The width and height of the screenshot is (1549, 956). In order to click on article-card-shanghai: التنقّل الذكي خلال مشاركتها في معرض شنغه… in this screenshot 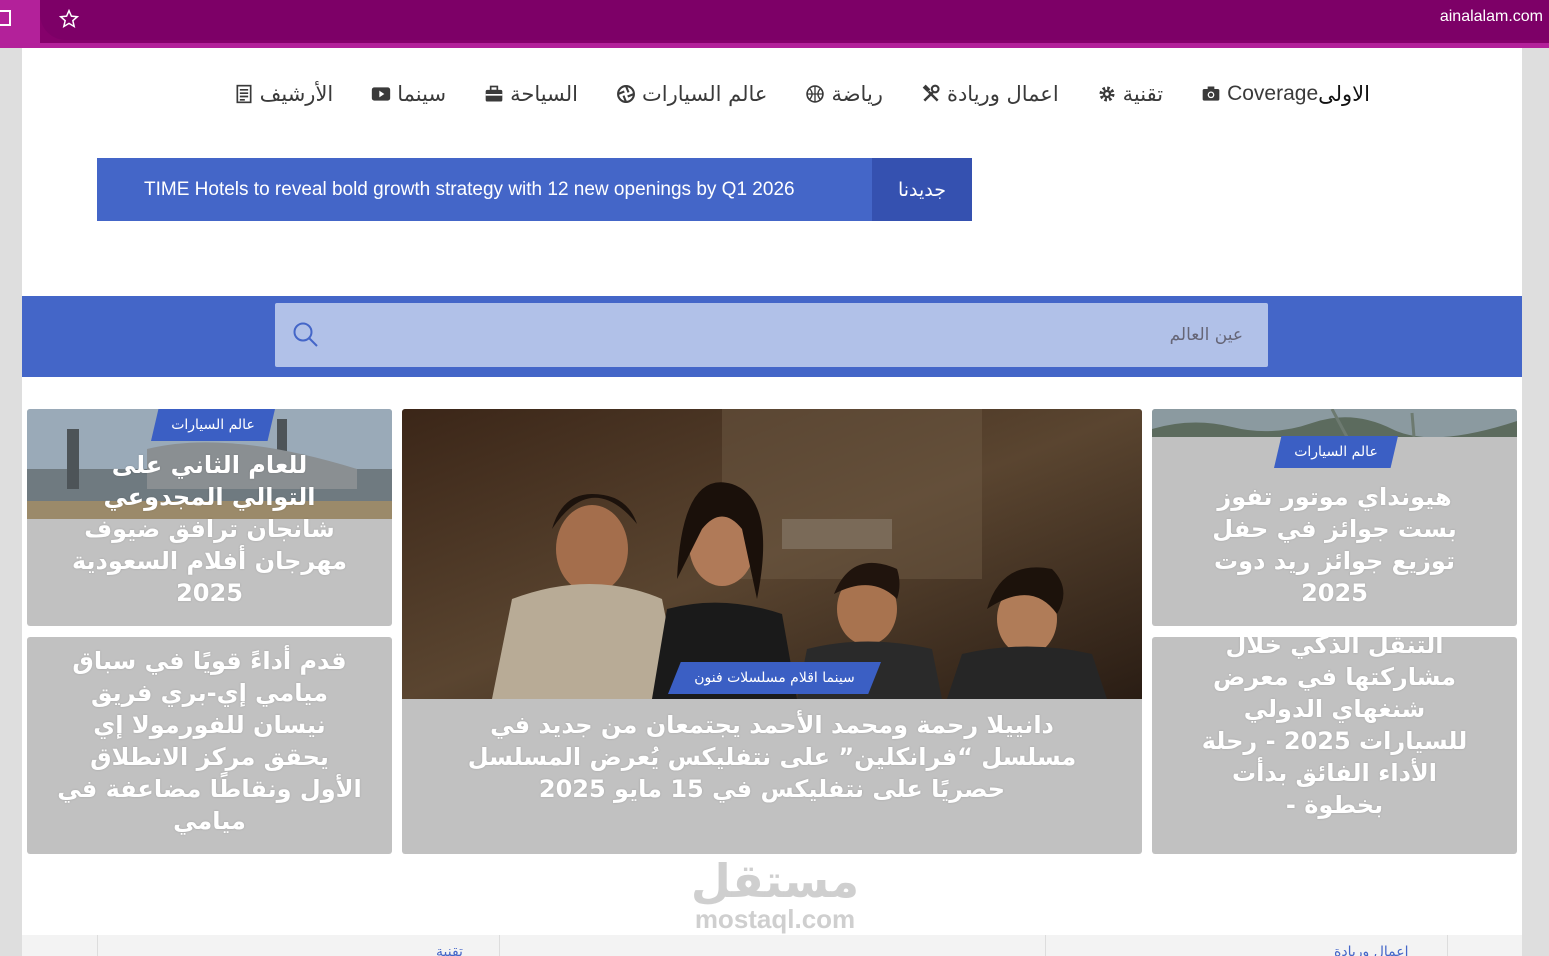, I will do `click(1334, 745)`.